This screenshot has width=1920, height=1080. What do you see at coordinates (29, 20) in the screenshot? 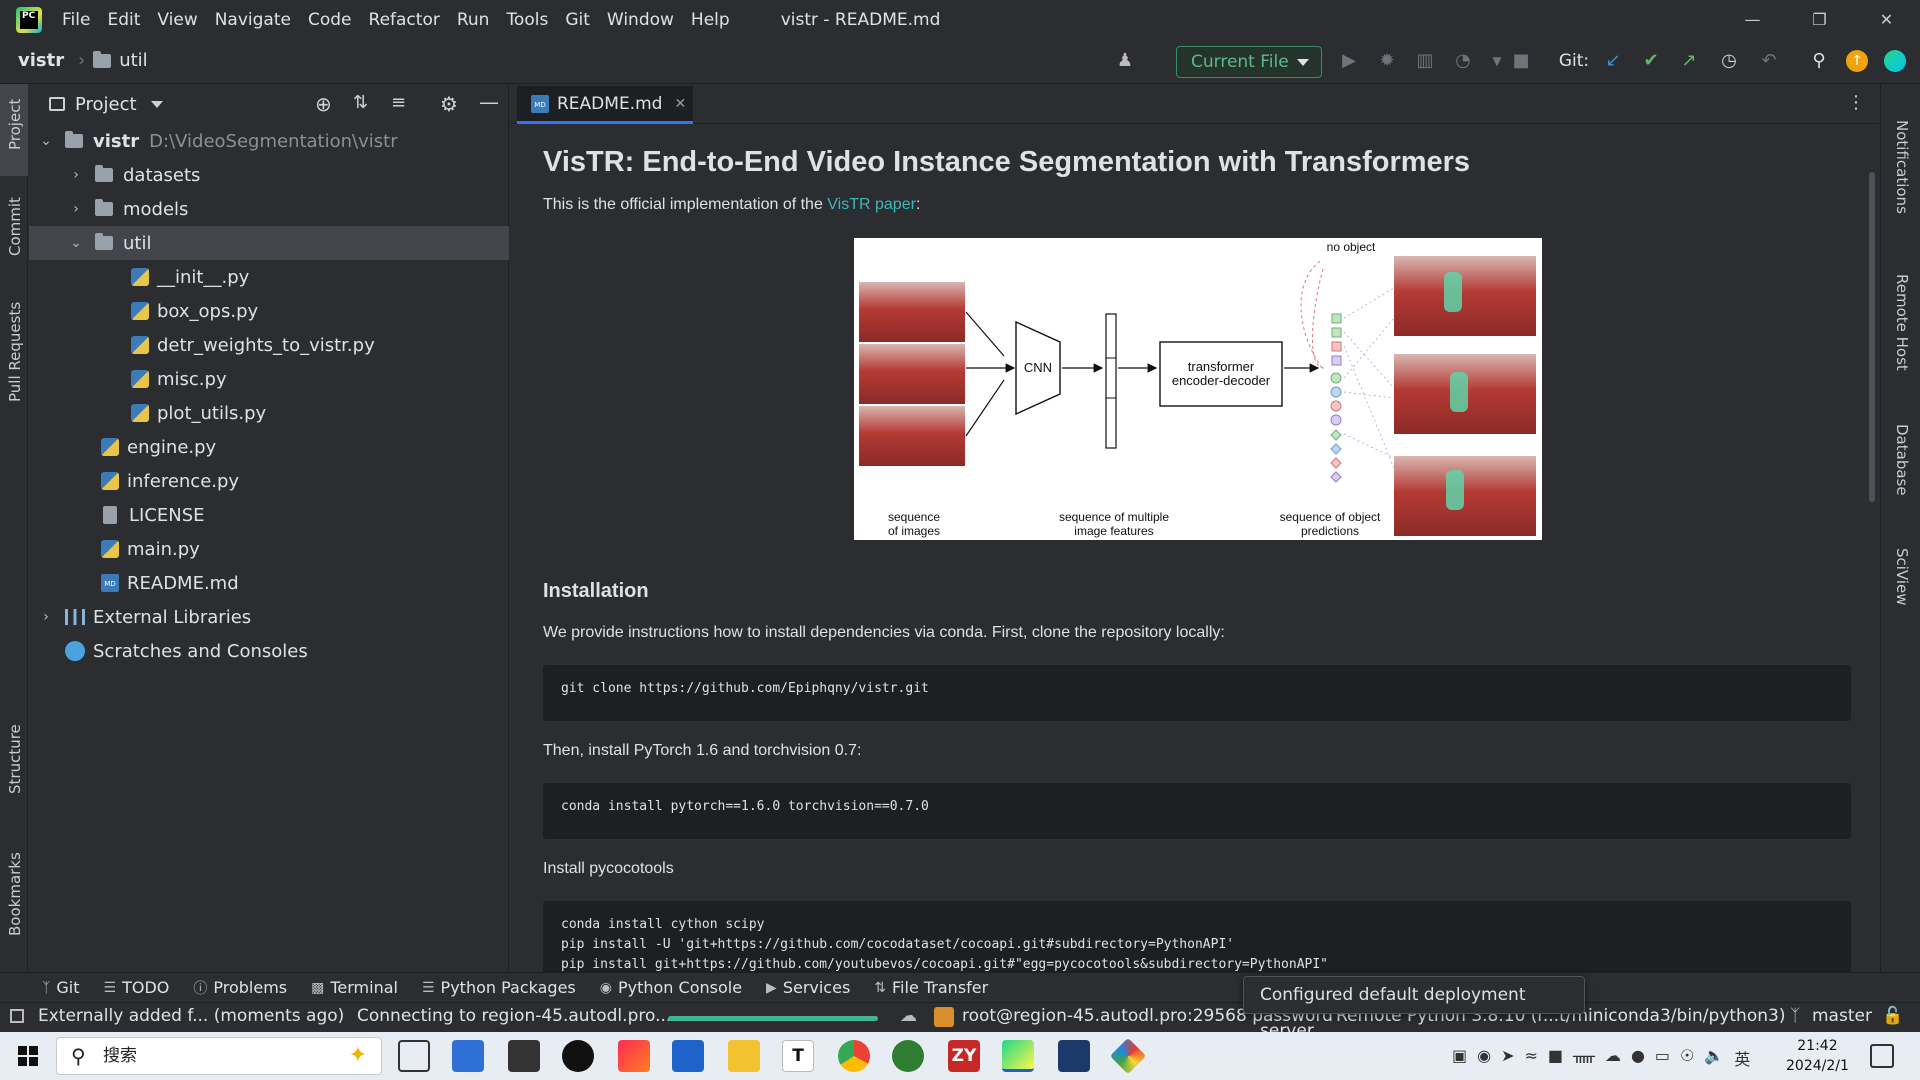
I see `pycharm-logo-icon: PC` at bounding box center [29, 20].